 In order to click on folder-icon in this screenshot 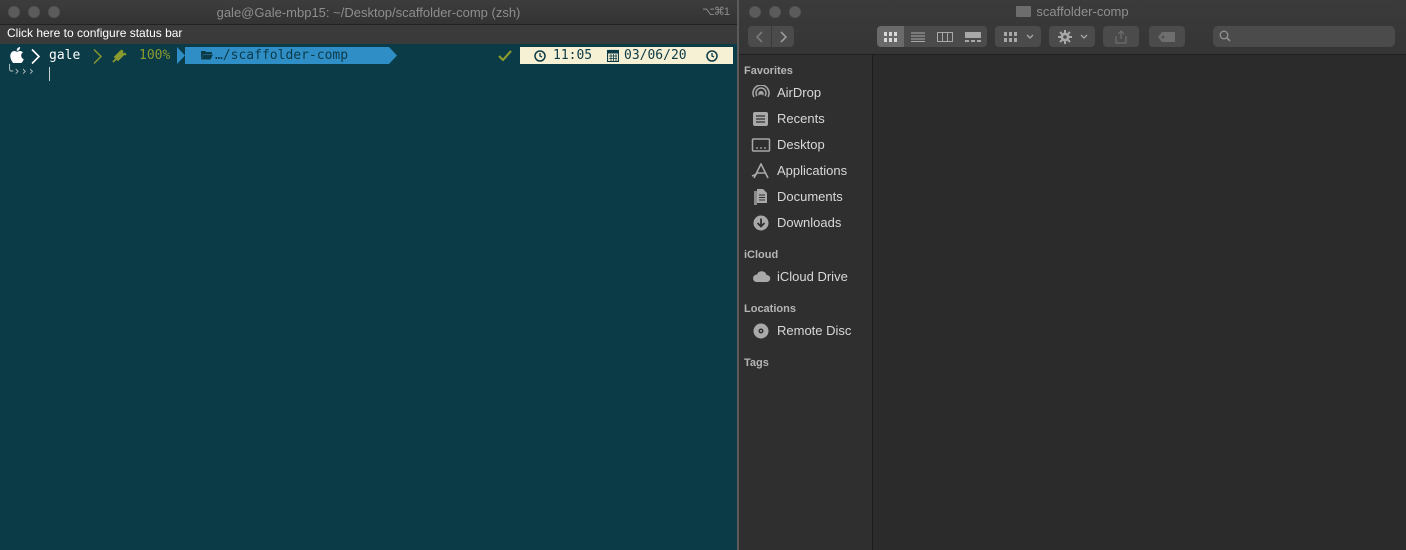, I will do `click(1024, 11)`.